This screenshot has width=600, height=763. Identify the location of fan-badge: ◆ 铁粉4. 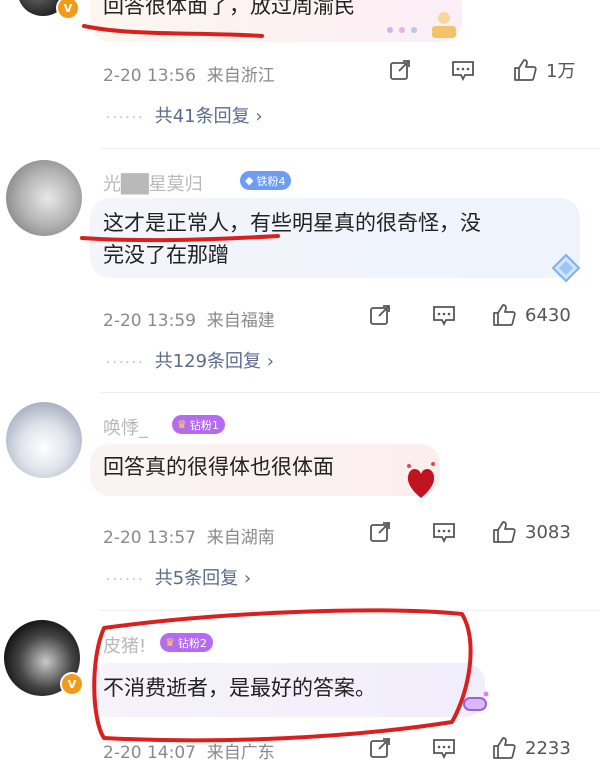
(266, 180).